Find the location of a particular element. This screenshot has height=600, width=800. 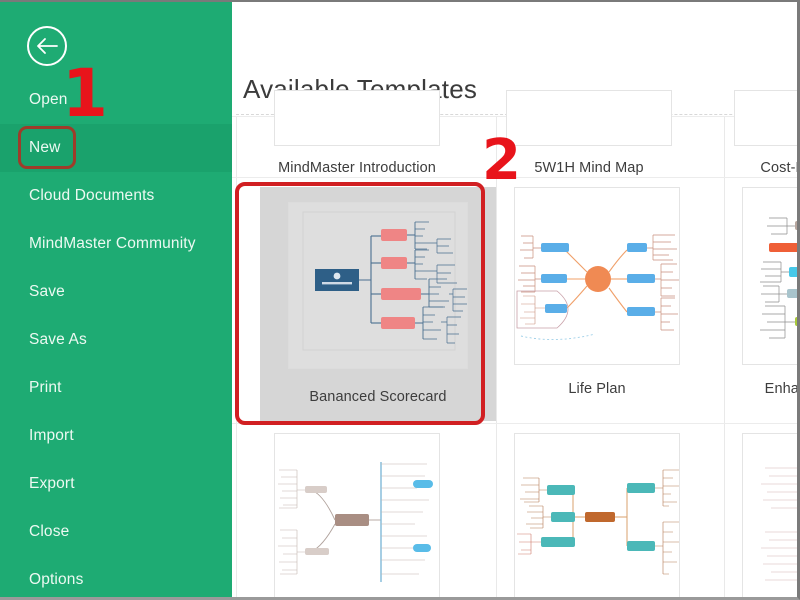

sidebar-item-label: Close is located at coordinates (49, 531).